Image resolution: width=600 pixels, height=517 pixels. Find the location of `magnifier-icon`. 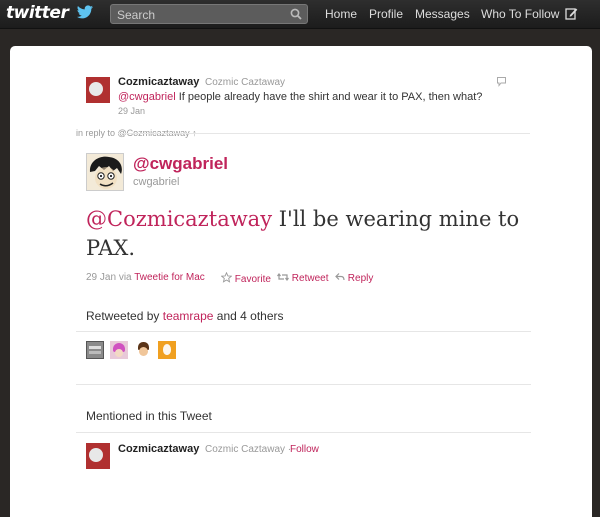

magnifier-icon is located at coordinates (296, 14).